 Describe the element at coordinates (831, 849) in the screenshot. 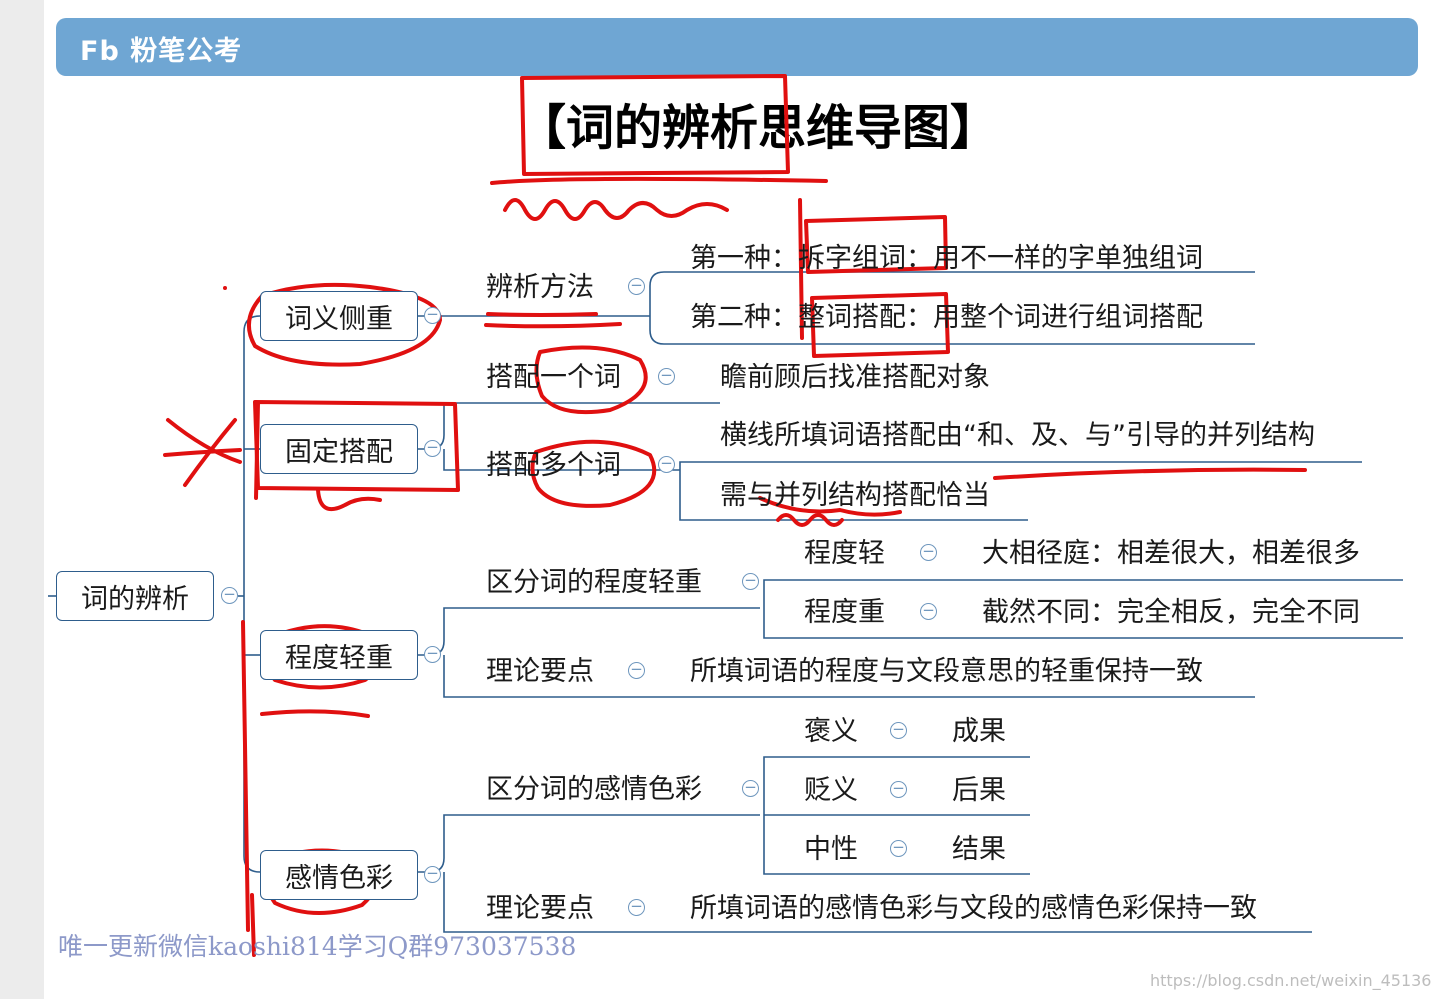

I see `sentiment-neutral-label: 中性` at that location.